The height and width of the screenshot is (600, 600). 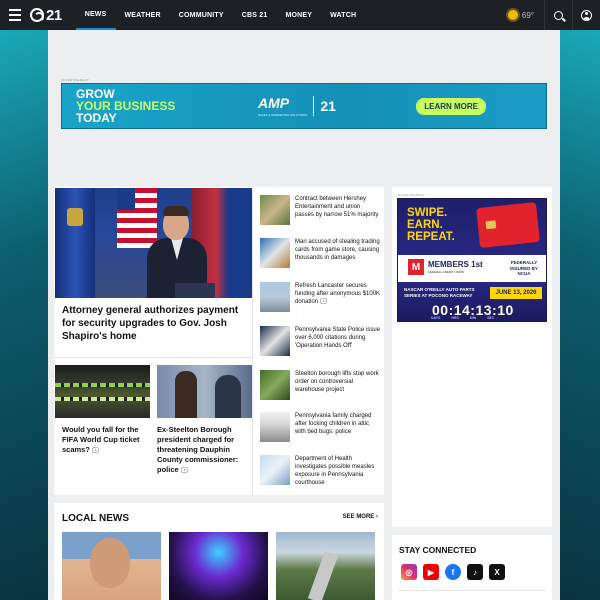 I want to click on x-icon: X, so click(x=497, y=572).